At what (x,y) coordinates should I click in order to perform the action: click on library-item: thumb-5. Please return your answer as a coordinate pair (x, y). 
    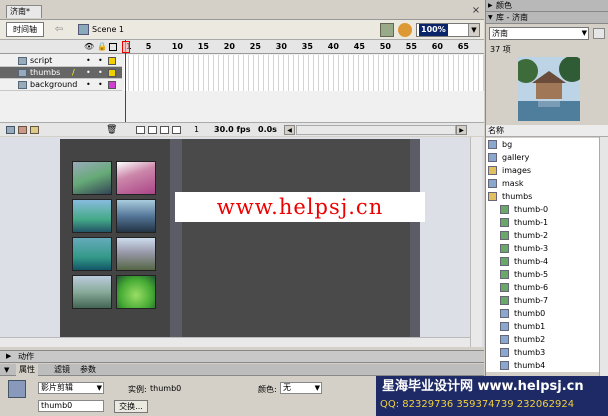
    Looking at the image, I should click on (542, 274).